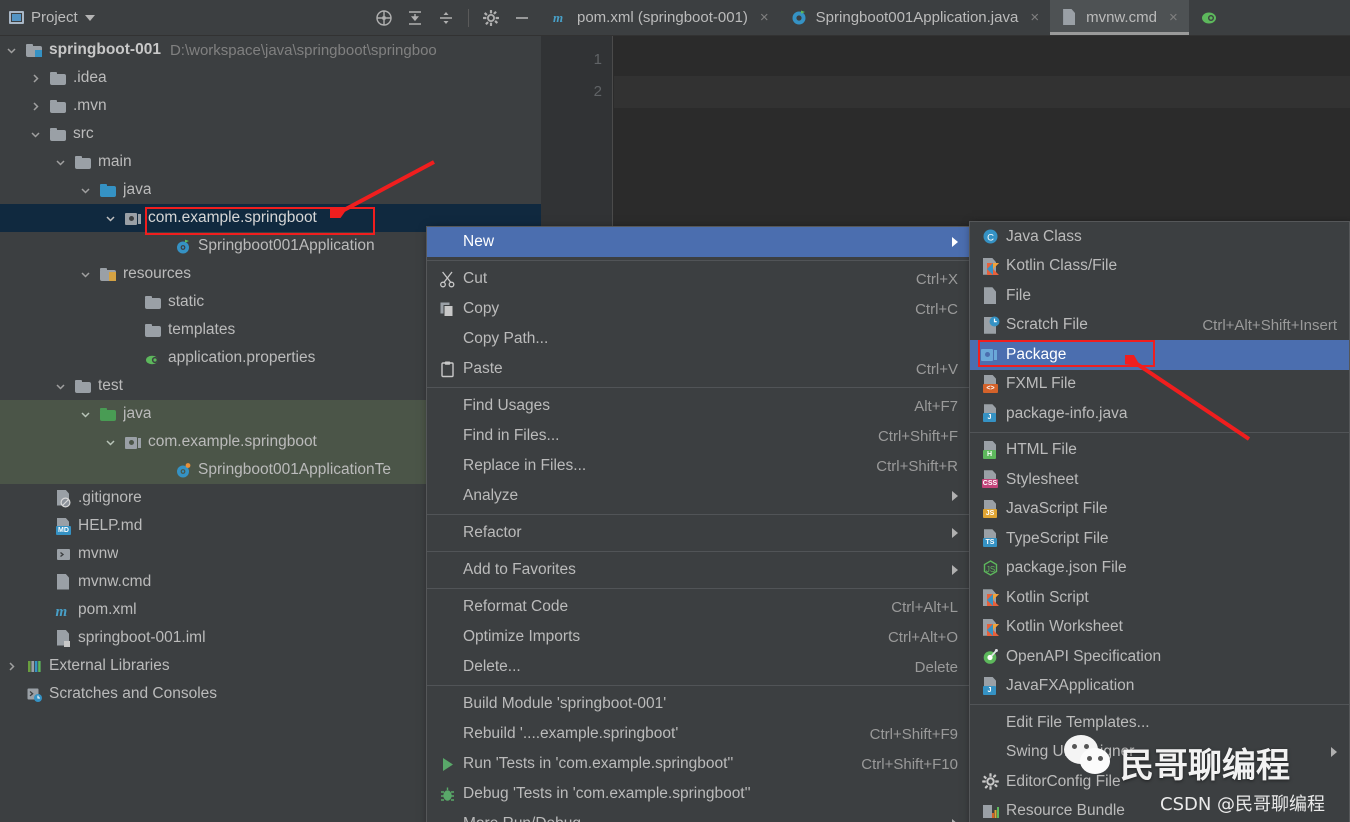  I want to click on submenu-item-java-class: C Java Class, so click(1159, 237).